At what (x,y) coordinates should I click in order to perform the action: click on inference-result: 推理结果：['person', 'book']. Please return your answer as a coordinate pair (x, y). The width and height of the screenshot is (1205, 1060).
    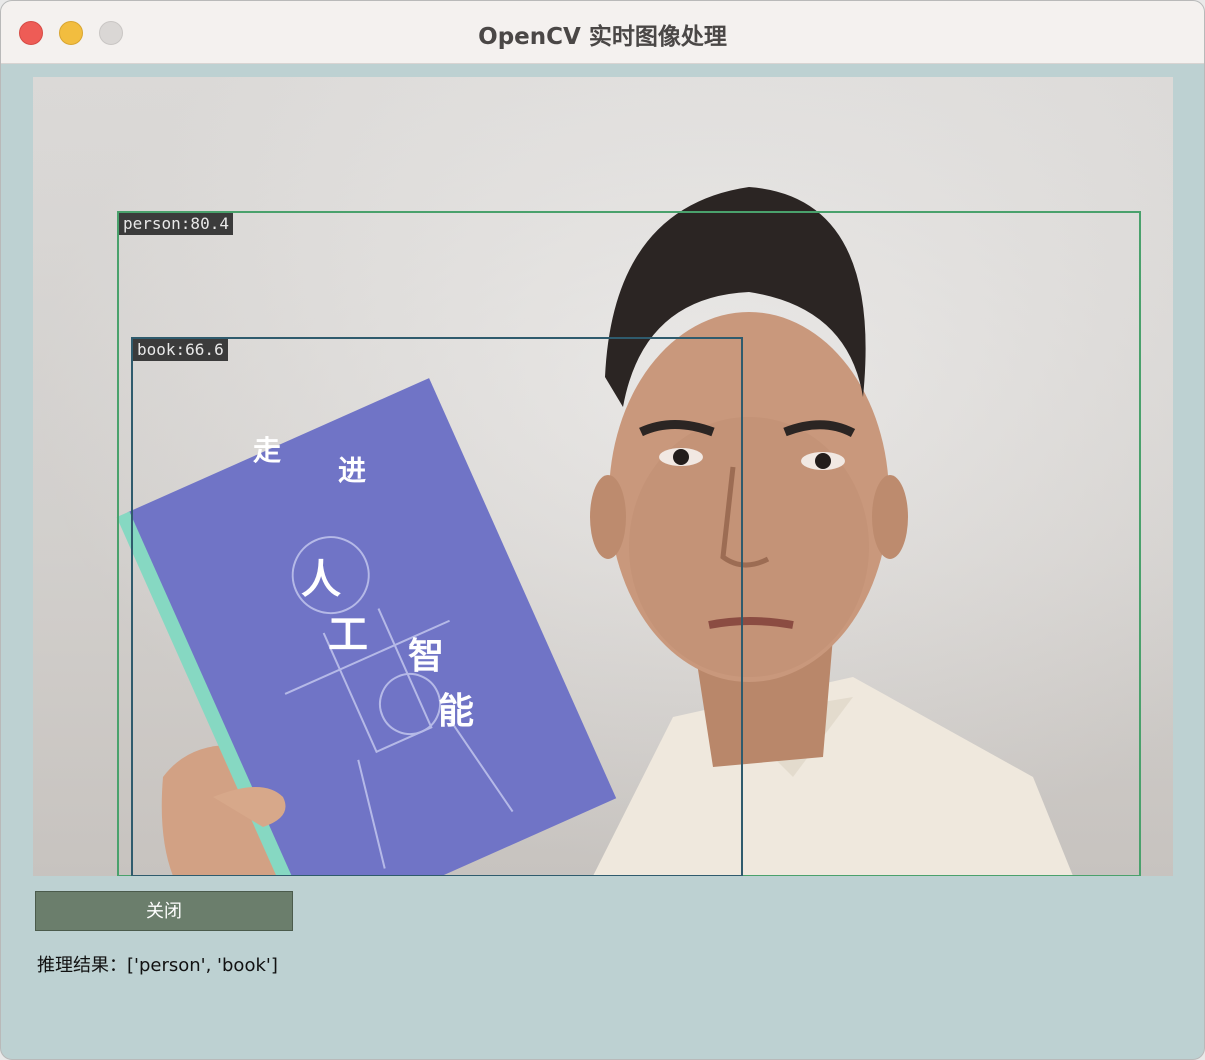
    Looking at the image, I should click on (157, 965).